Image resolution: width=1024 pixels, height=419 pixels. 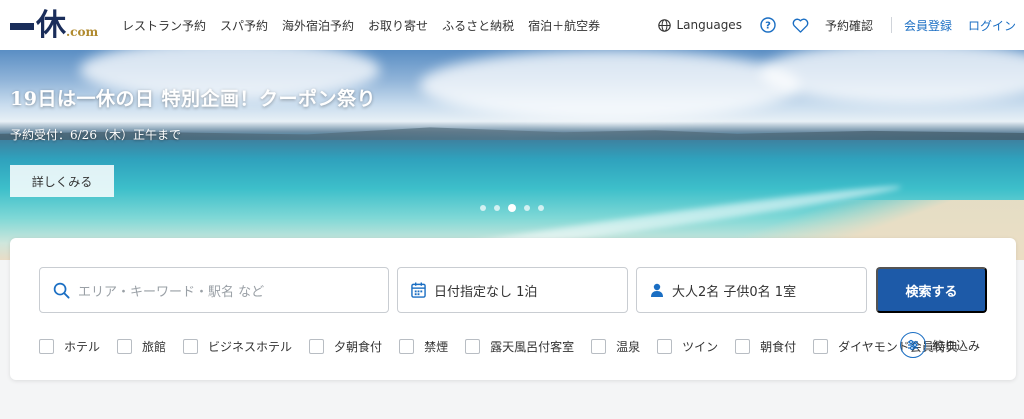 I want to click on filter-dinner-breakfast: 夕朝食付, so click(x=345, y=346).